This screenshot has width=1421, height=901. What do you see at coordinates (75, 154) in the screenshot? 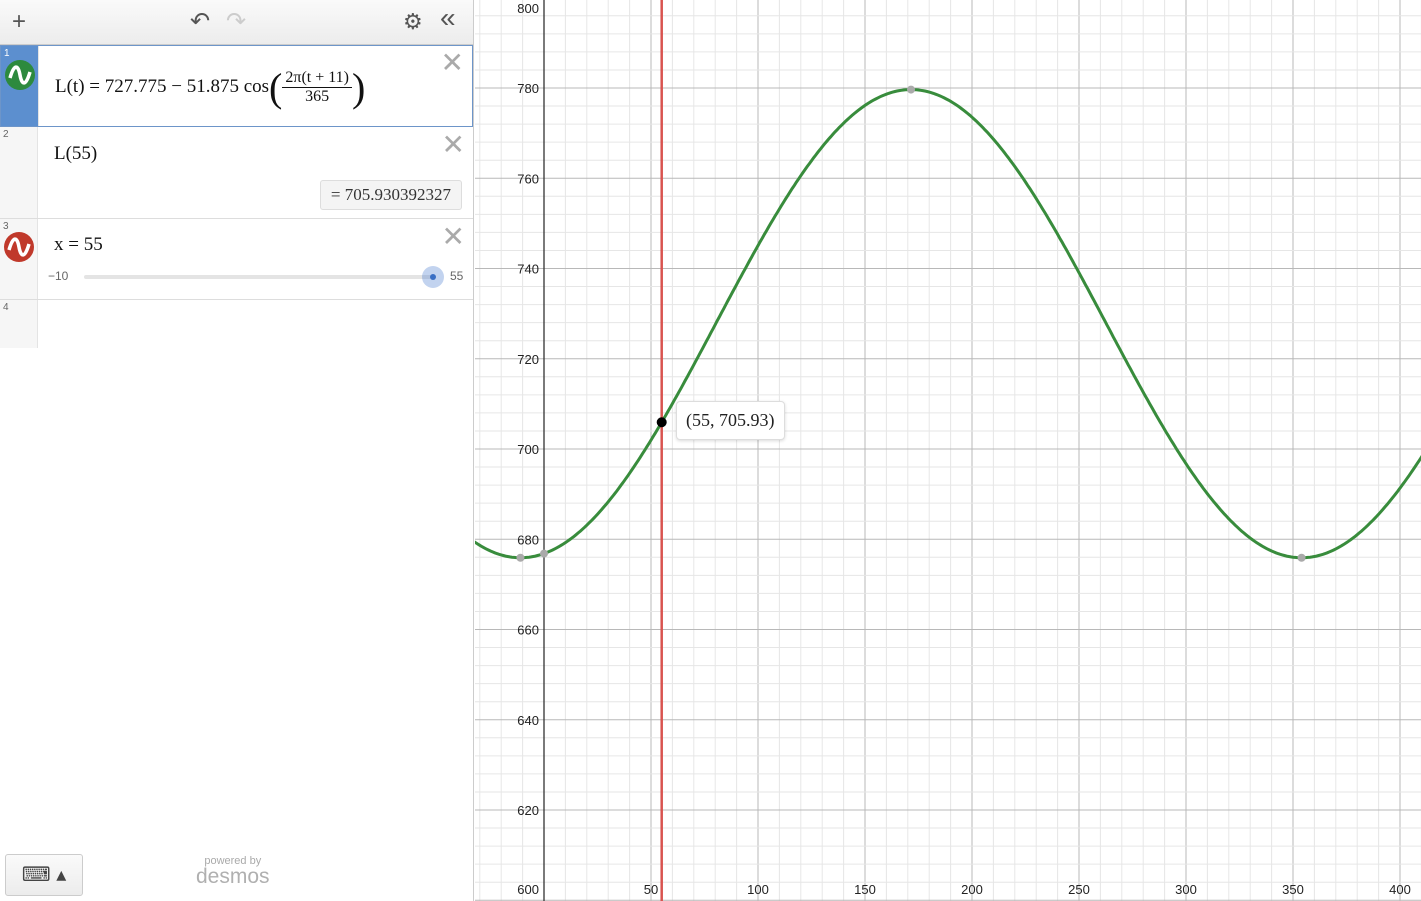
I see `expression-math: L(55)` at bounding box center [75, 154].